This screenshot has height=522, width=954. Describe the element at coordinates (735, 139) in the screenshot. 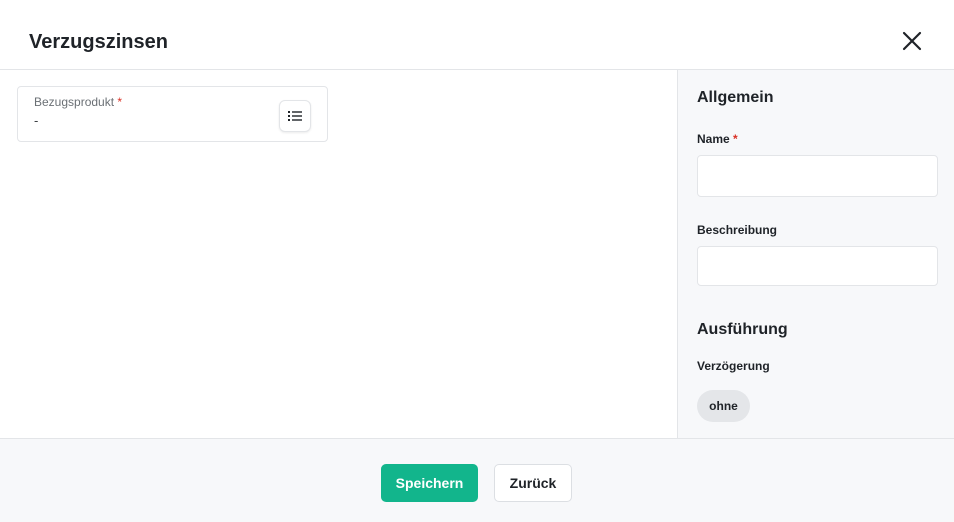

I see `name-required-mark: *` at that location.